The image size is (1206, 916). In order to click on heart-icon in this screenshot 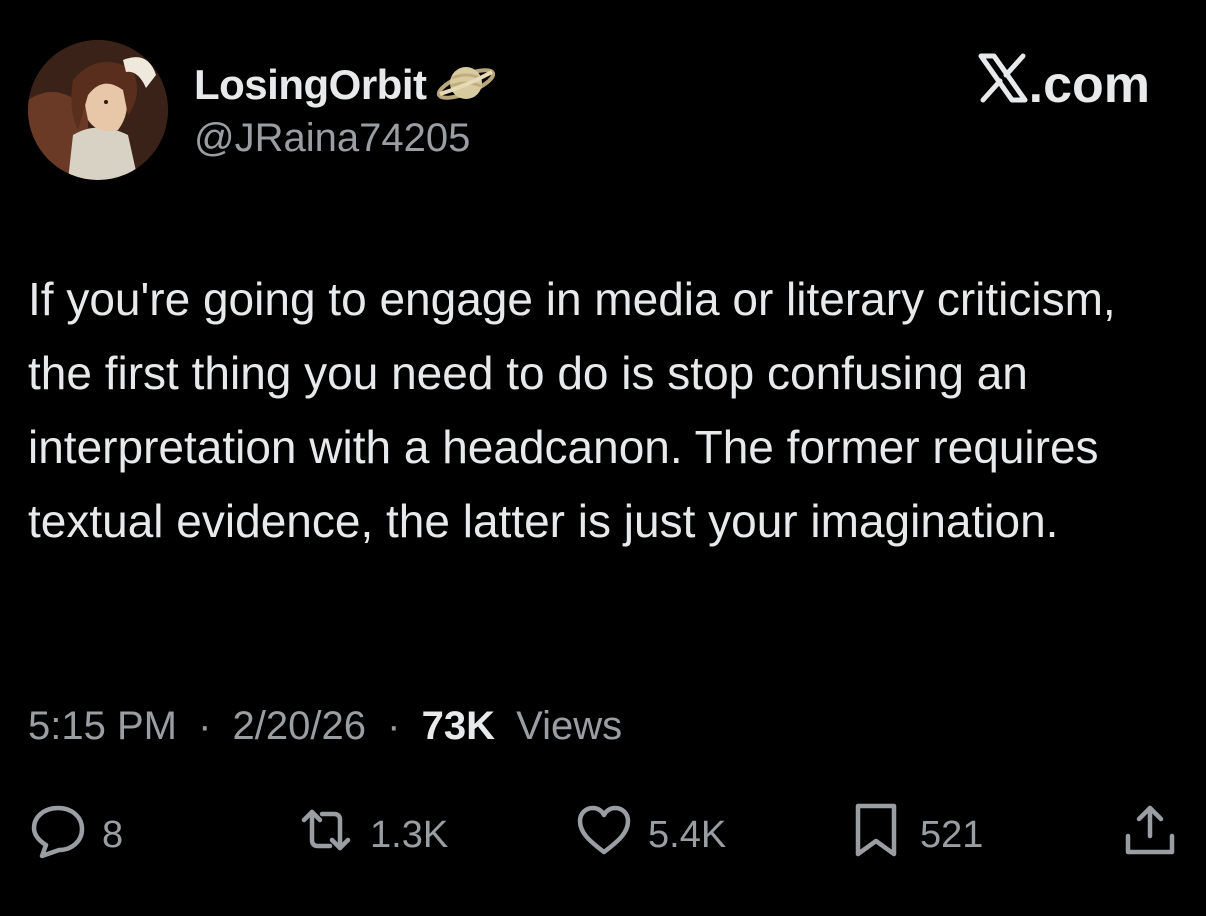, I will do `click(604, 835)`.